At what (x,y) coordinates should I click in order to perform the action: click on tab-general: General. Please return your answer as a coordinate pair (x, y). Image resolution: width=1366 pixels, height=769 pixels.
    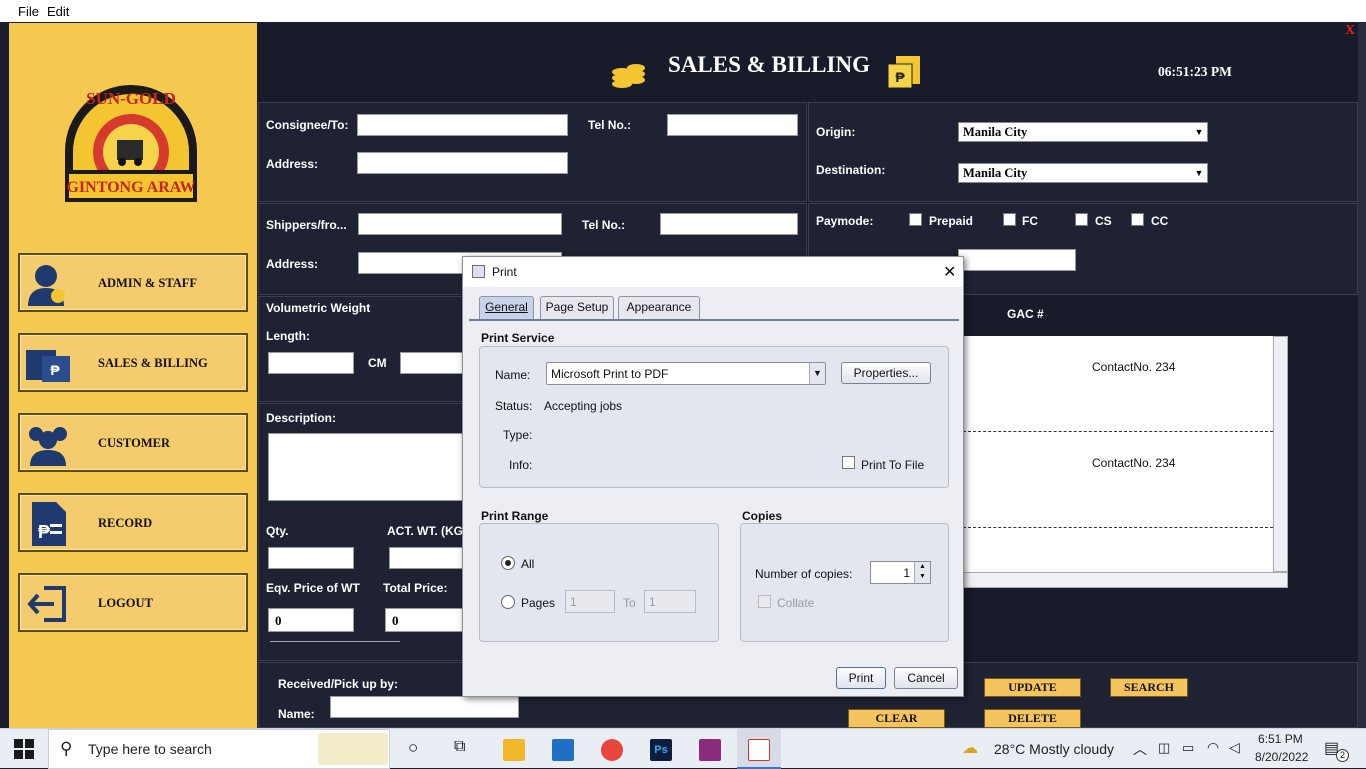
    Looking at the image, I should click on (506, 307).